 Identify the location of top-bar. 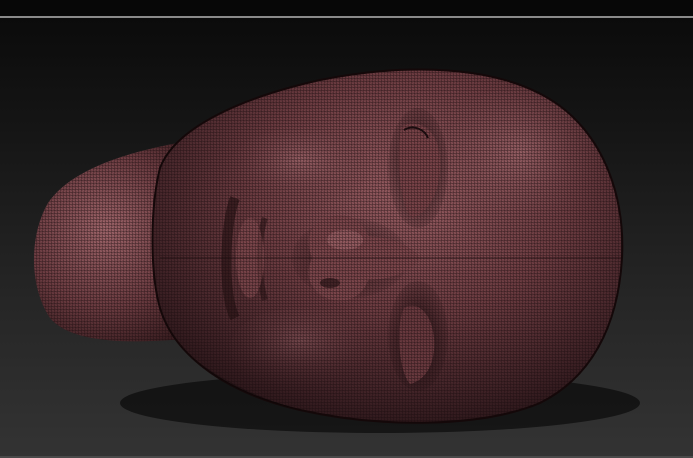
(346, 8).